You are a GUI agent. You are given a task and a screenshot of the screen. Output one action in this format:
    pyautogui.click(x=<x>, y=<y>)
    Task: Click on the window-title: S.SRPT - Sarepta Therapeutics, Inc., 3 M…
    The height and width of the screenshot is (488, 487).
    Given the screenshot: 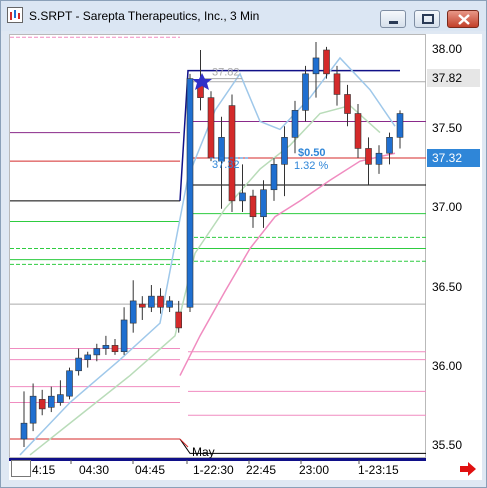 What is the action you would take?
    pyautogui.click(x=144, y=16)
    